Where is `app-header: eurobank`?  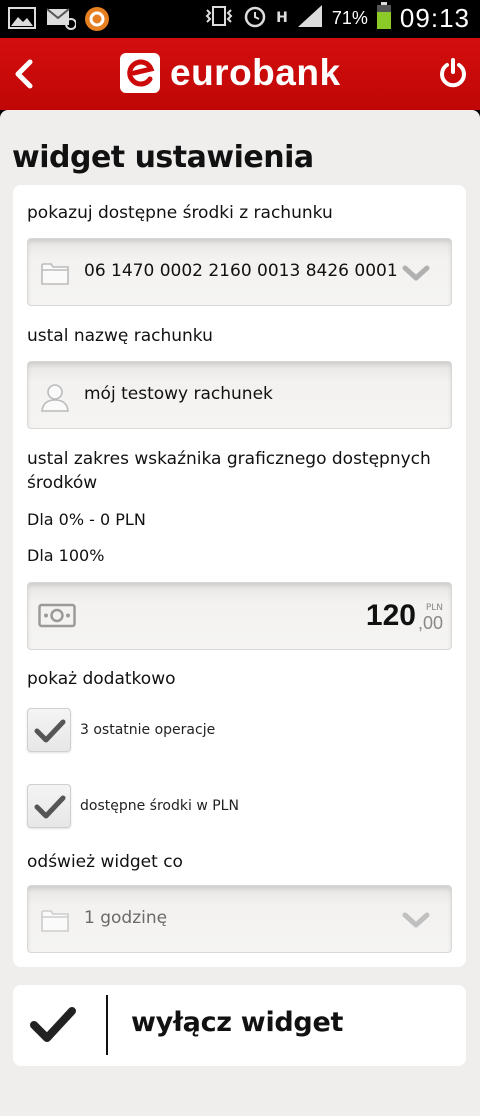
app-header: eurobank is located at coordinates (240, 74).